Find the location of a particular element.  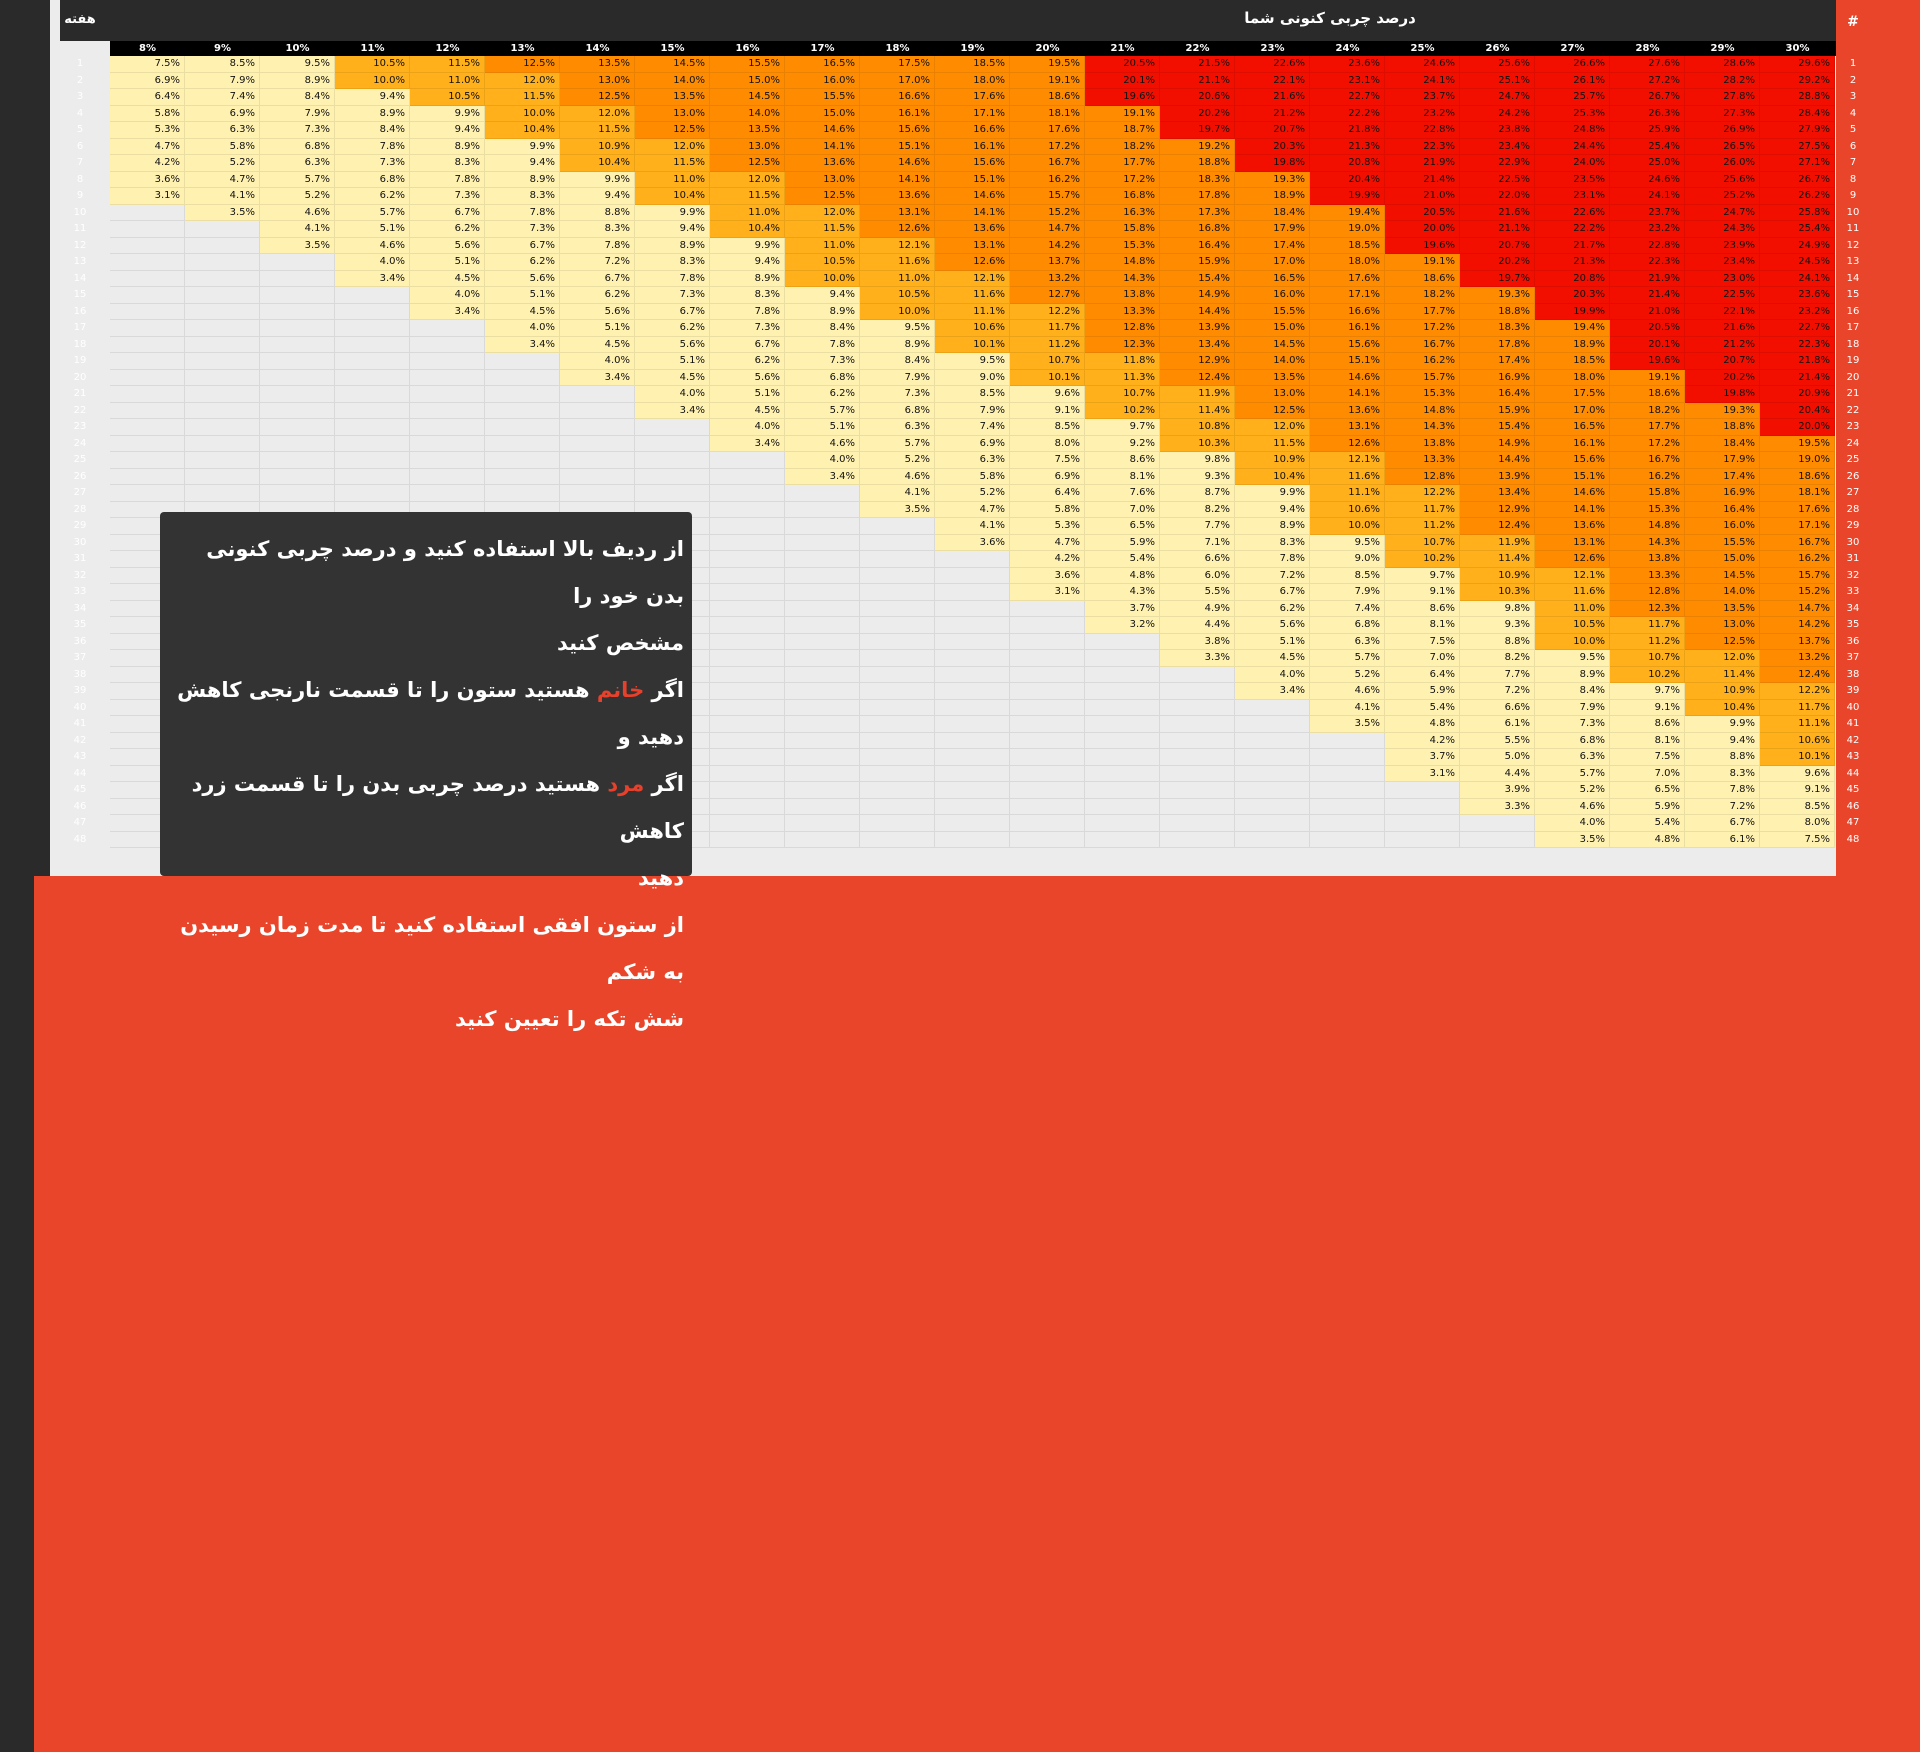

row-number: 3 is located at coordinates (1853, 96).